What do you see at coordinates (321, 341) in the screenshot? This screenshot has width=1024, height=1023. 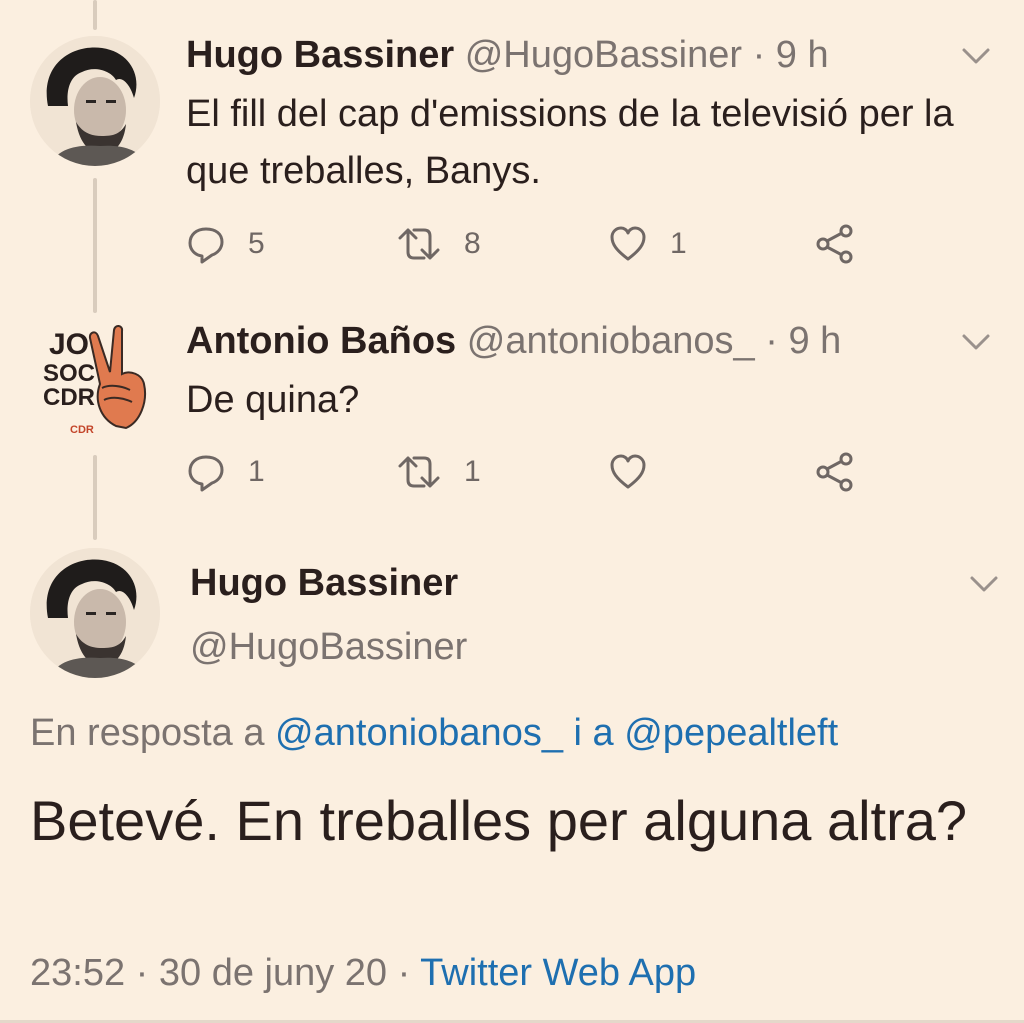 I see `author-name: Antonio Baños` at bounding box center [321, 341].